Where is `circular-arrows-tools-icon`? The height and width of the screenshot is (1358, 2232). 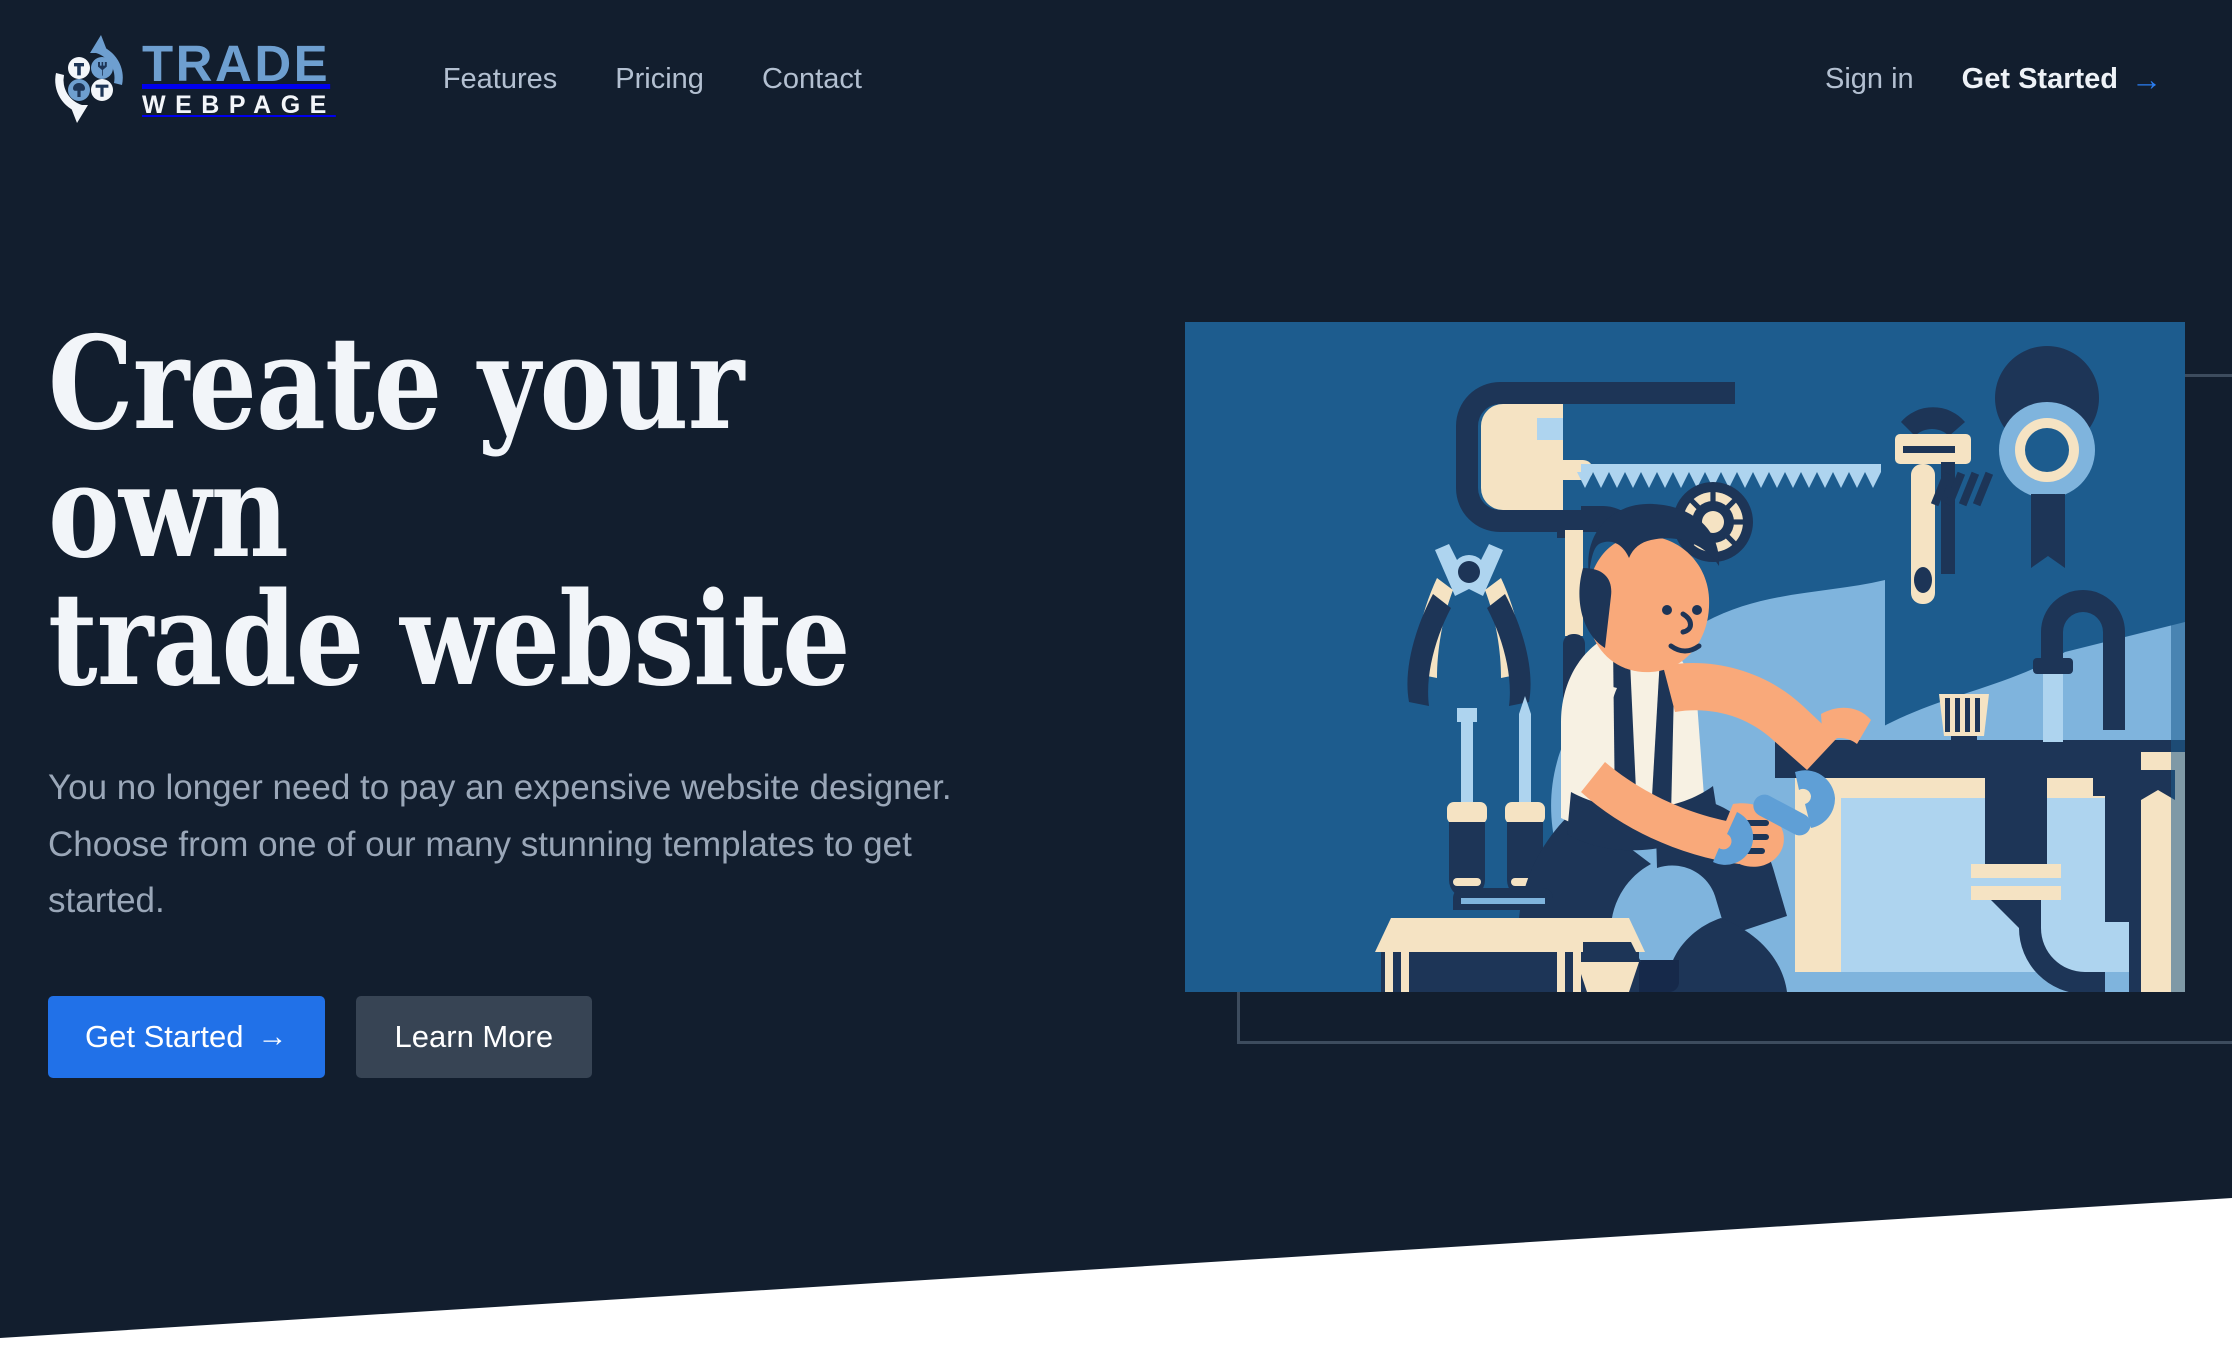 circular-arrows-tools-icon is located at coordinates (89, 79).